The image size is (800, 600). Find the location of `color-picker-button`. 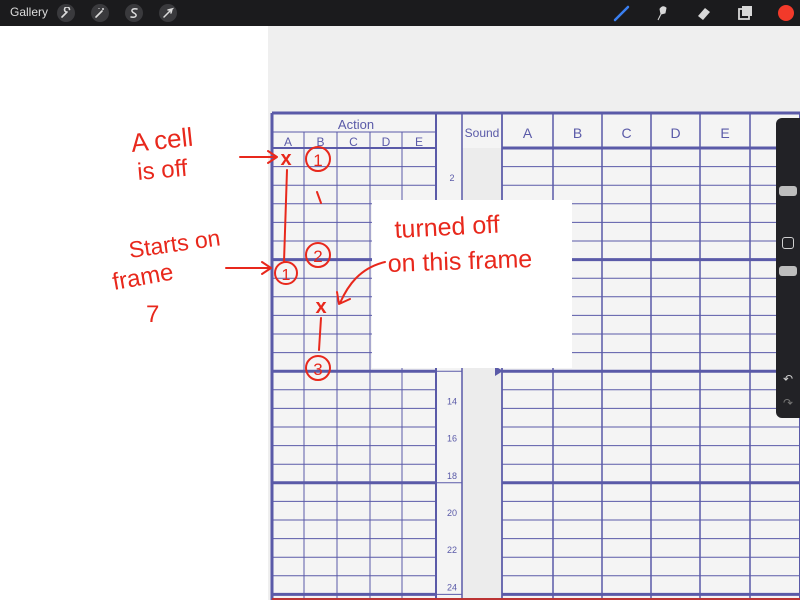

color-picker-button is located at coordinates (786, 13).